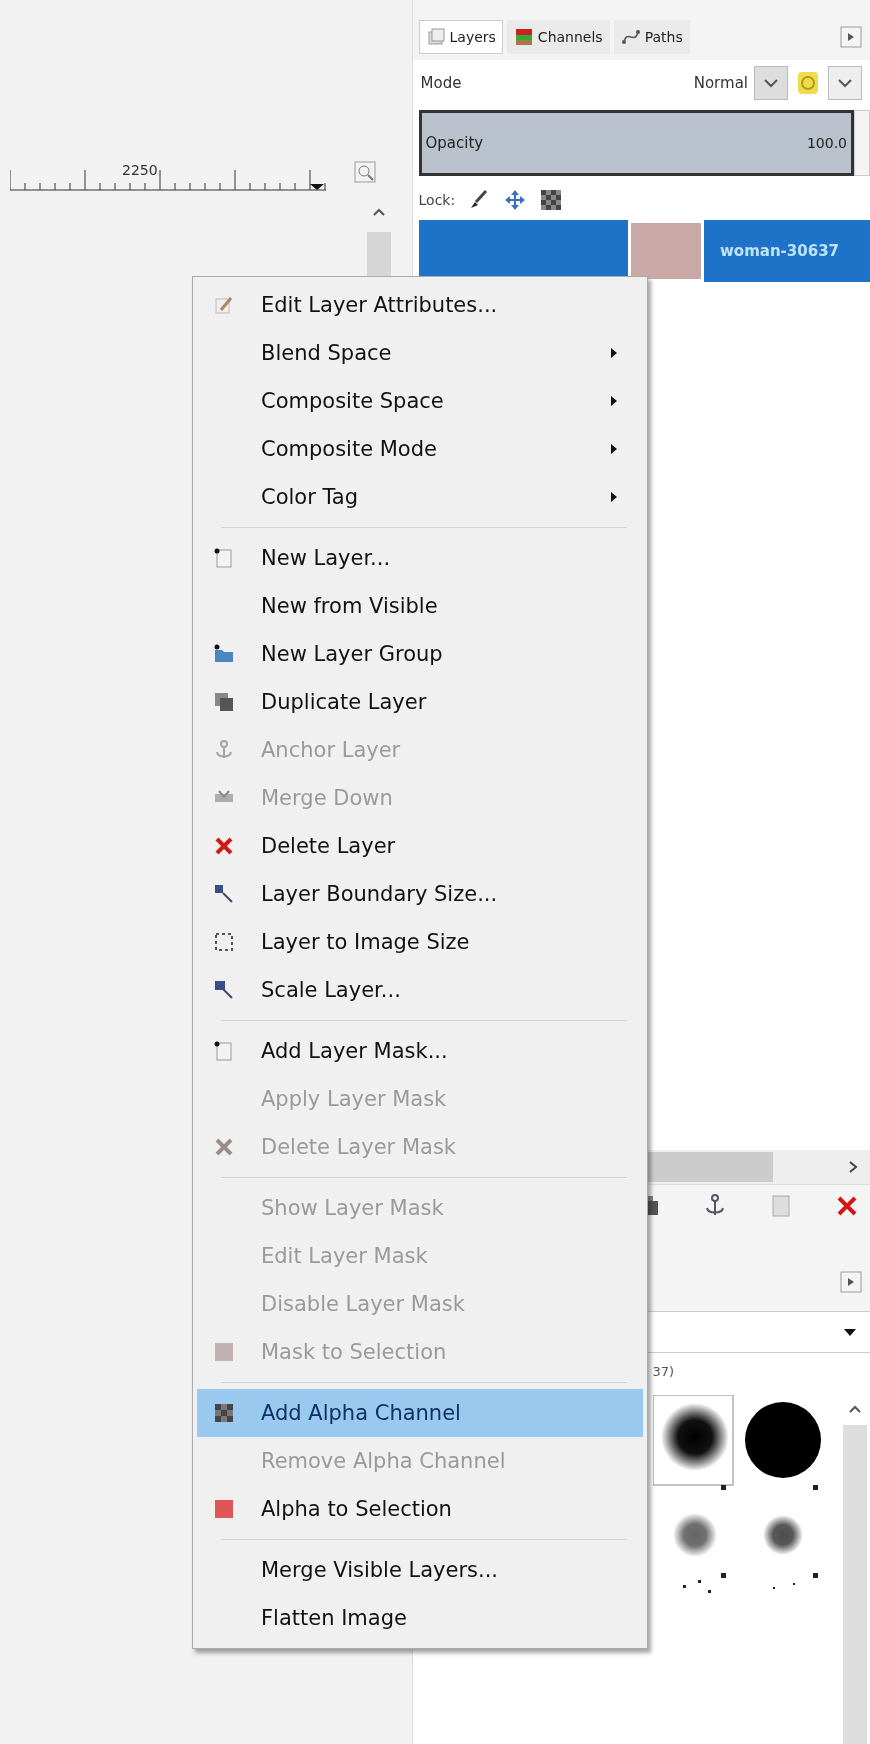 The height and width of the screenshot is (1744, 870). What do you see at coordinates (437, 200) in the screenshot?
I see `lock-label: Lock:` at bounding box center [437, 200].